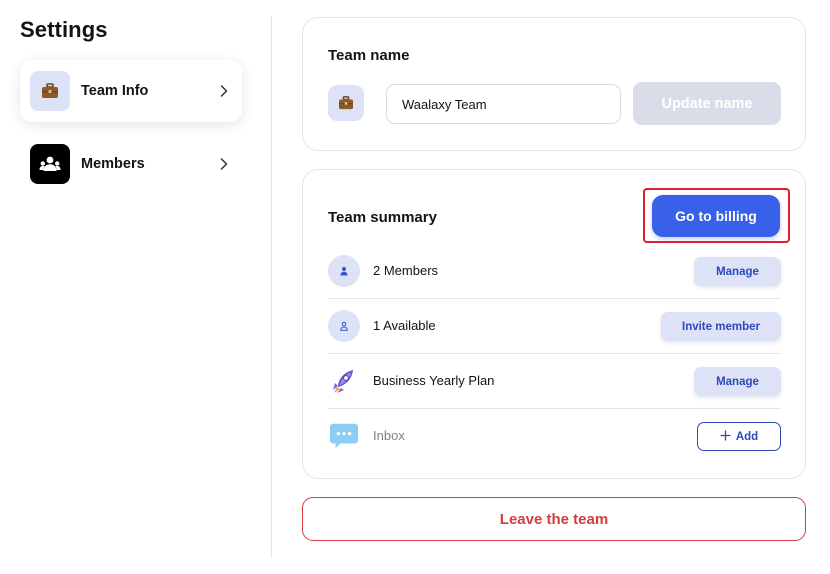  Describe the element at coordinates (271, 287) in the screenshot. I see `sidebar-divider` at that location.